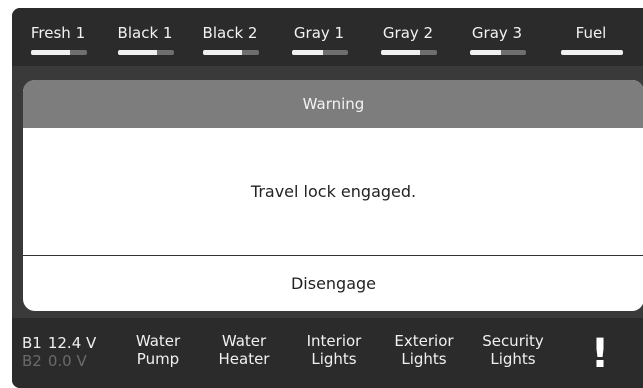  I want to click on battery-1-label: B1, so click(32, 343).